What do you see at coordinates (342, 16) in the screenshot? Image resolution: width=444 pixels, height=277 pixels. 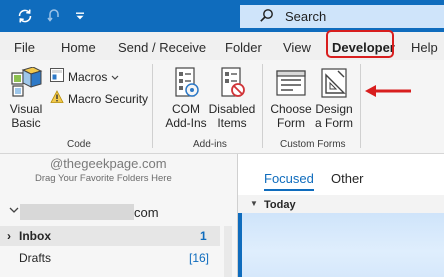 I see `search-box: Search` at bounding box center [342, 16].